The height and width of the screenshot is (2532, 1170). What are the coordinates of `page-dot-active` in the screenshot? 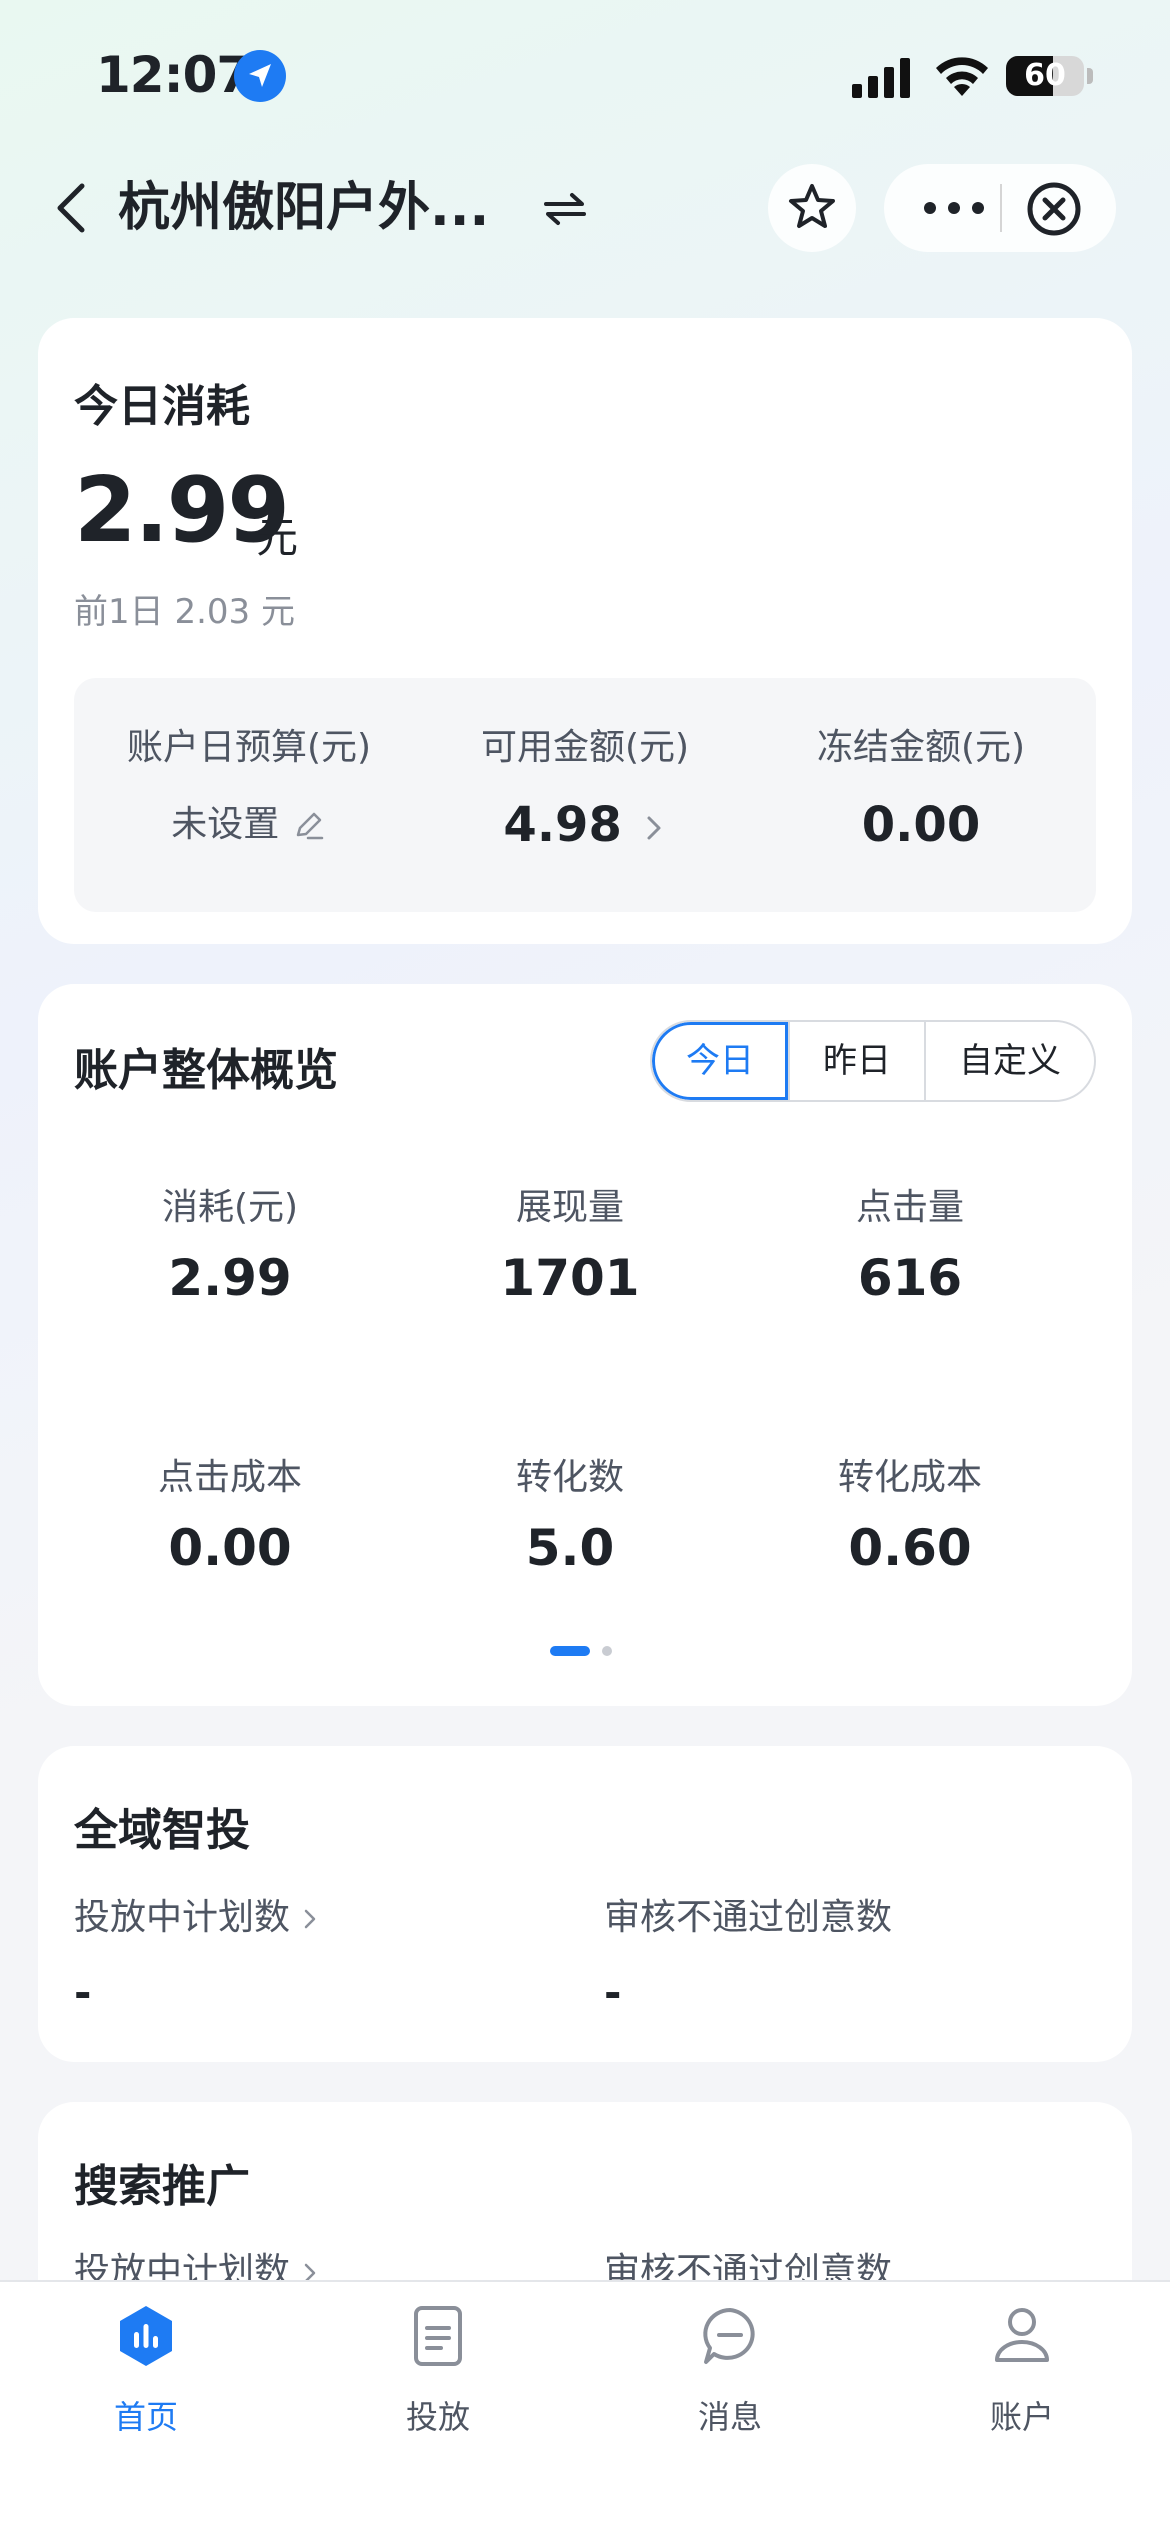 It's located at (570, 1651).